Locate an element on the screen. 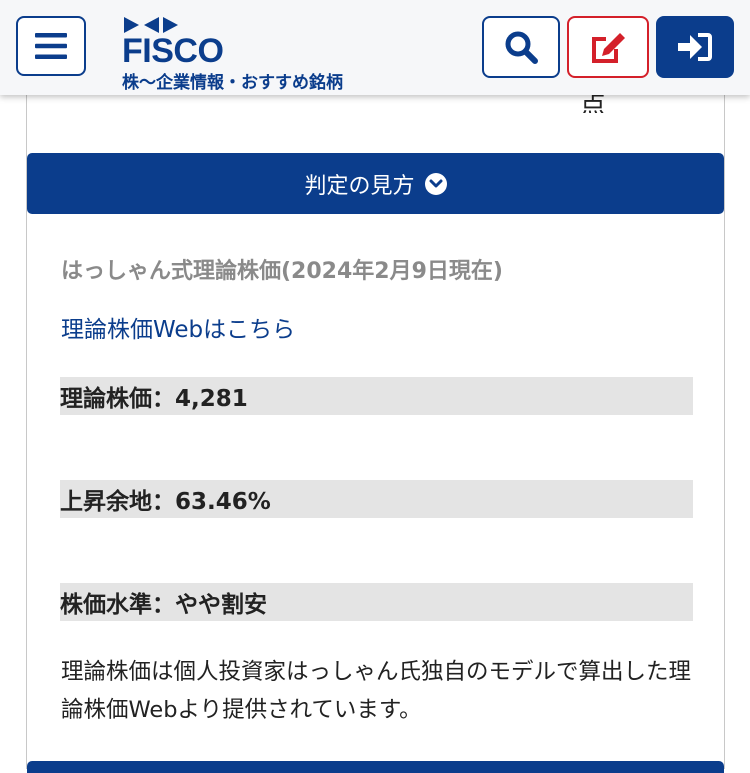 The width and height of the screenshot is (750, 773). price-level-row: 株価水準：やや割安 is located at coordinates (376, 602).